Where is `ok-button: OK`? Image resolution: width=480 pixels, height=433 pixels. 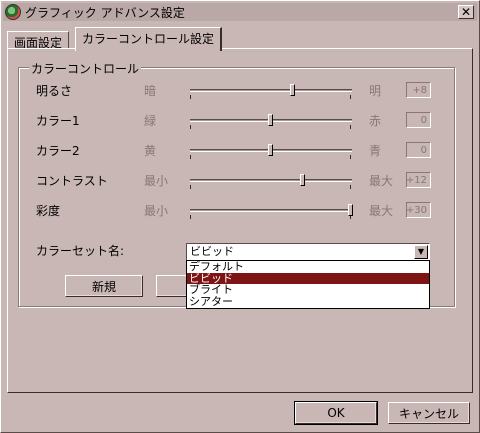 ok-button: OK is located at coordinates (336, 413).